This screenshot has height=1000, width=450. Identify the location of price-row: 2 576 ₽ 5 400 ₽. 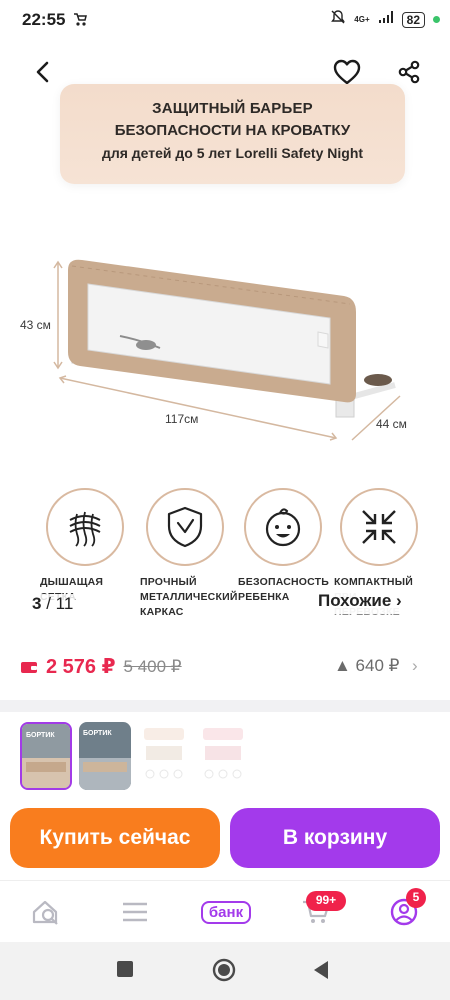
(101, 666).